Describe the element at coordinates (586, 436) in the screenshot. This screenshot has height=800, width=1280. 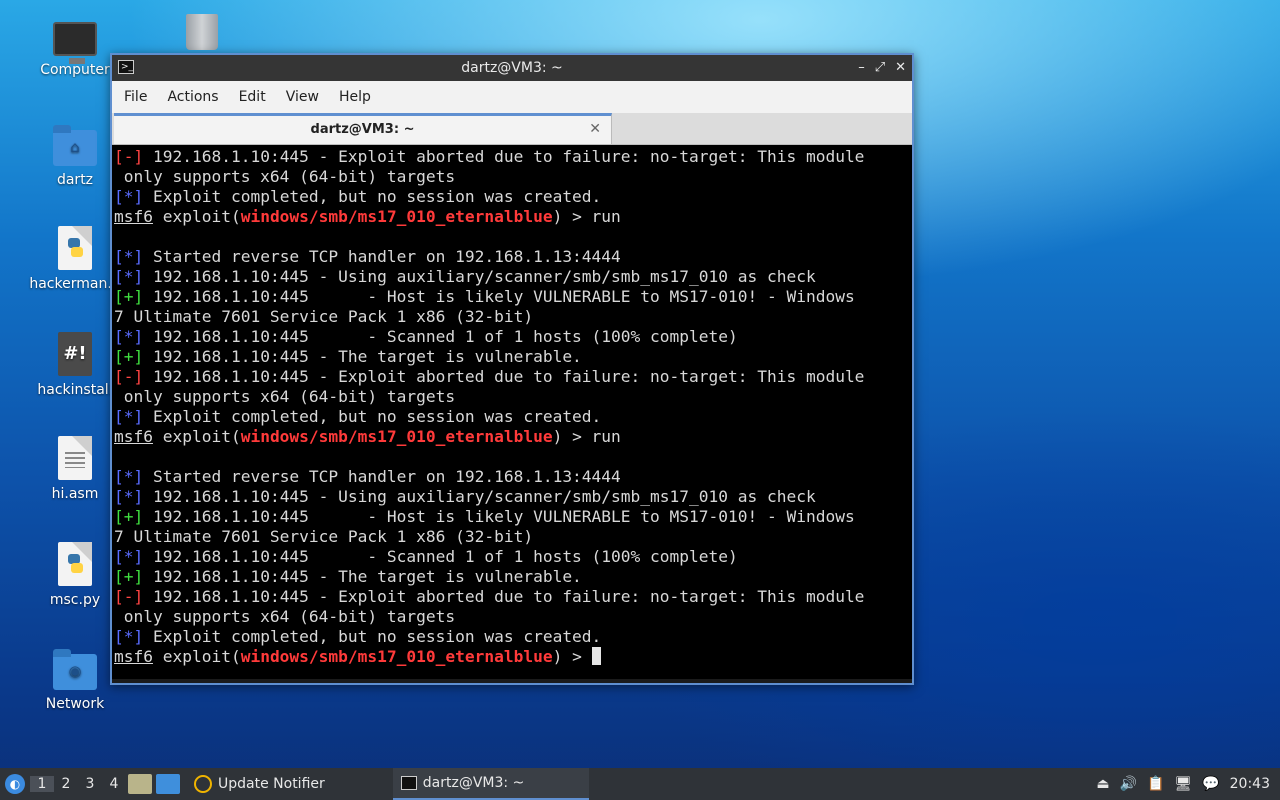
I see `terminal-text: ) > run` at that location.